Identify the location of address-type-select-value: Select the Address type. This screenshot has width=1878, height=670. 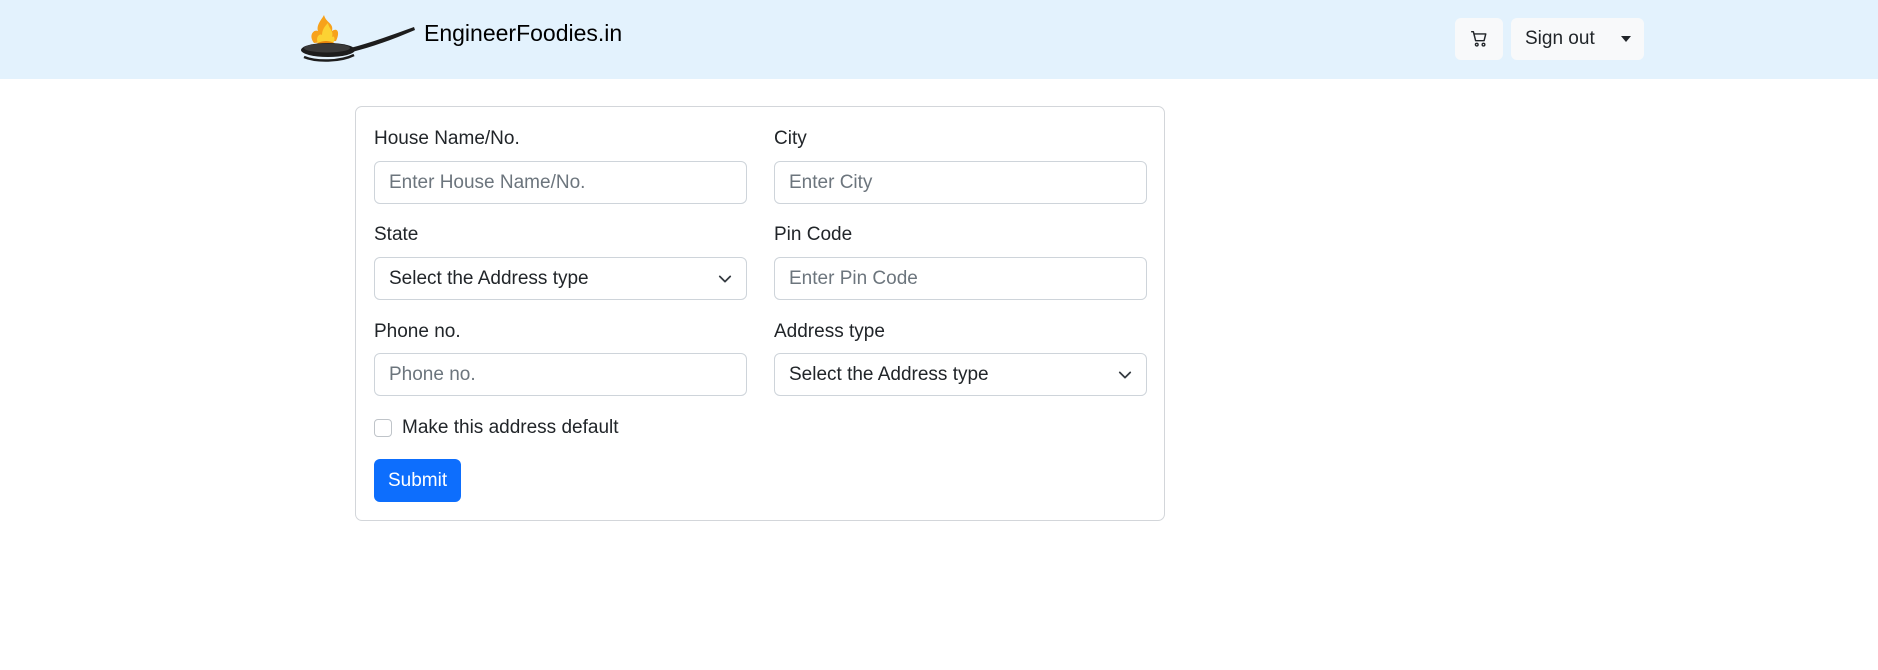
(889, 374).